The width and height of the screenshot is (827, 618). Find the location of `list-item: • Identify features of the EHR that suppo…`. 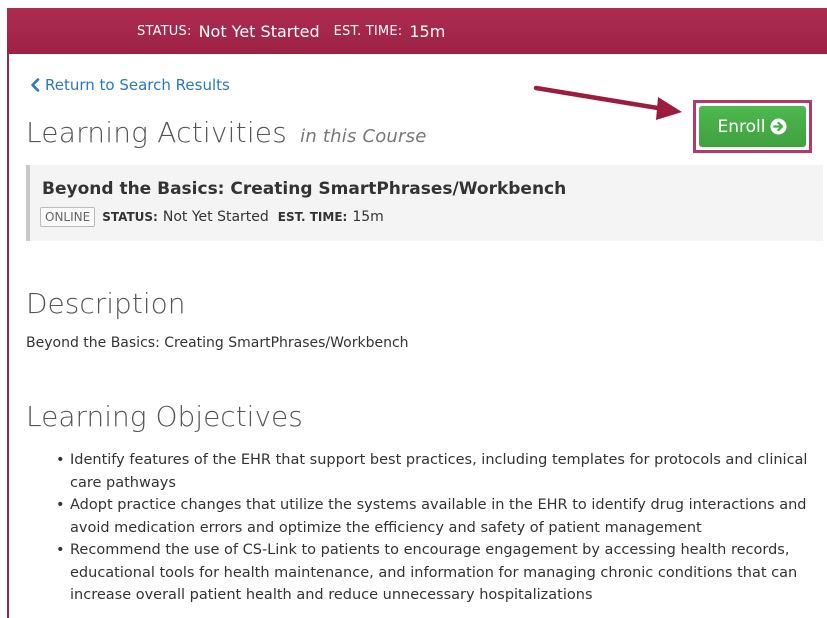

list-item: • Identify features of the EHR that suppo… is located at coordinates (432, 471).